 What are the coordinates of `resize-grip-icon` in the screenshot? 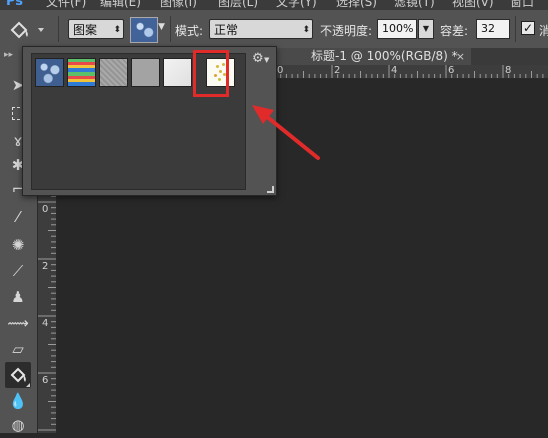 It's located at (270, 189).